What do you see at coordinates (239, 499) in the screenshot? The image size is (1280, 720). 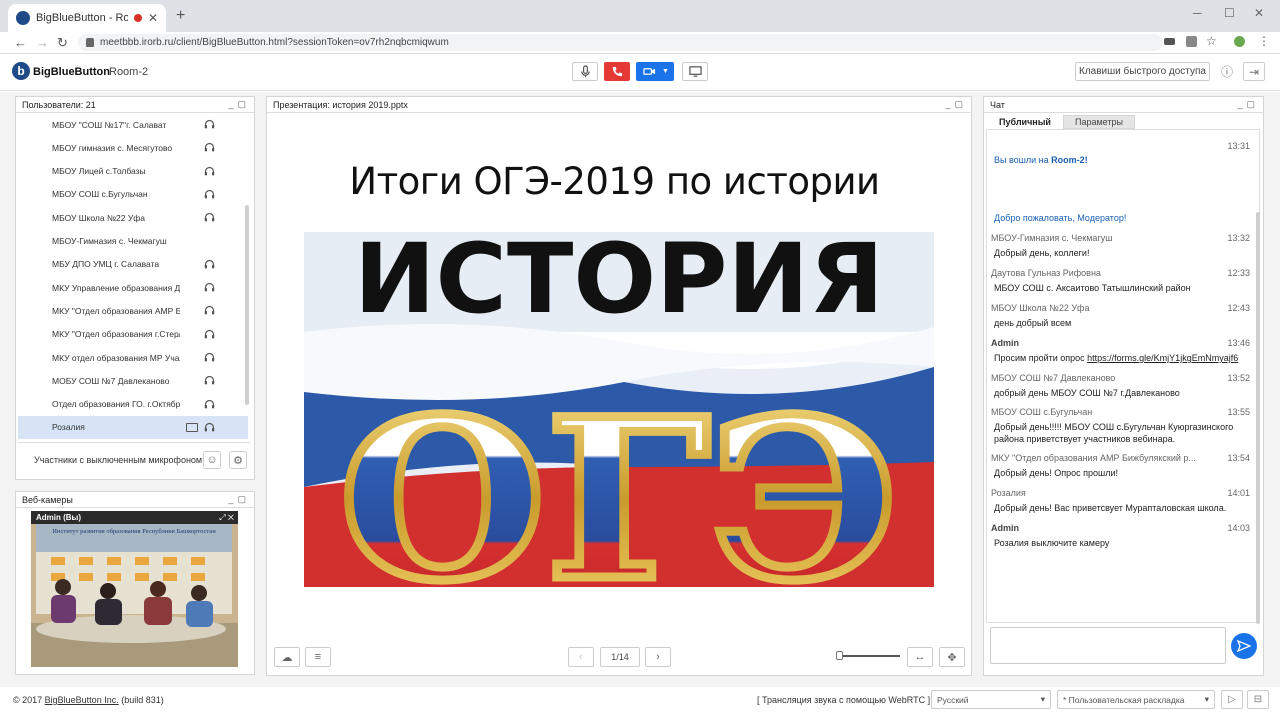 I see `webcams-window-controls: _▢` at bounding box center [239, 499].